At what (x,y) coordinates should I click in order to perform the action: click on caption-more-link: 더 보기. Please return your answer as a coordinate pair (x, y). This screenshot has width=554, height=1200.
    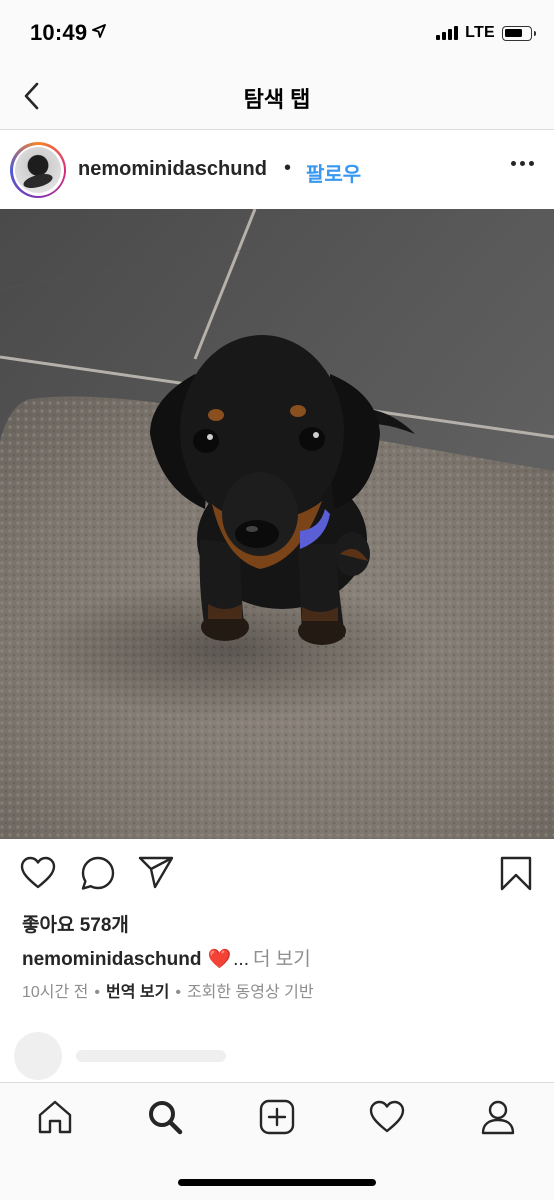
    Looking at the image, I should click on (282, 959).